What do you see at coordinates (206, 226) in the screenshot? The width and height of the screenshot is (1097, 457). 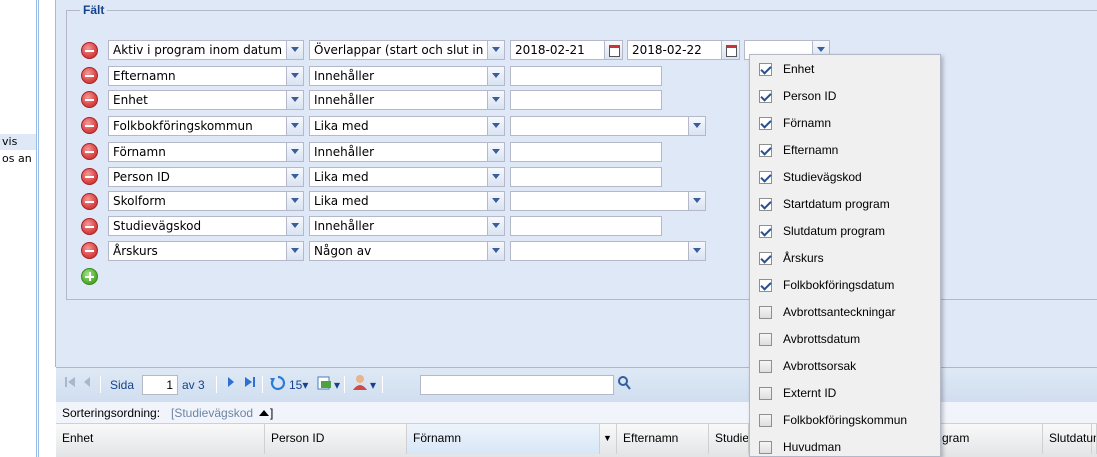 I see `field-select: Studievägskod` at bounding box center [206, 226].